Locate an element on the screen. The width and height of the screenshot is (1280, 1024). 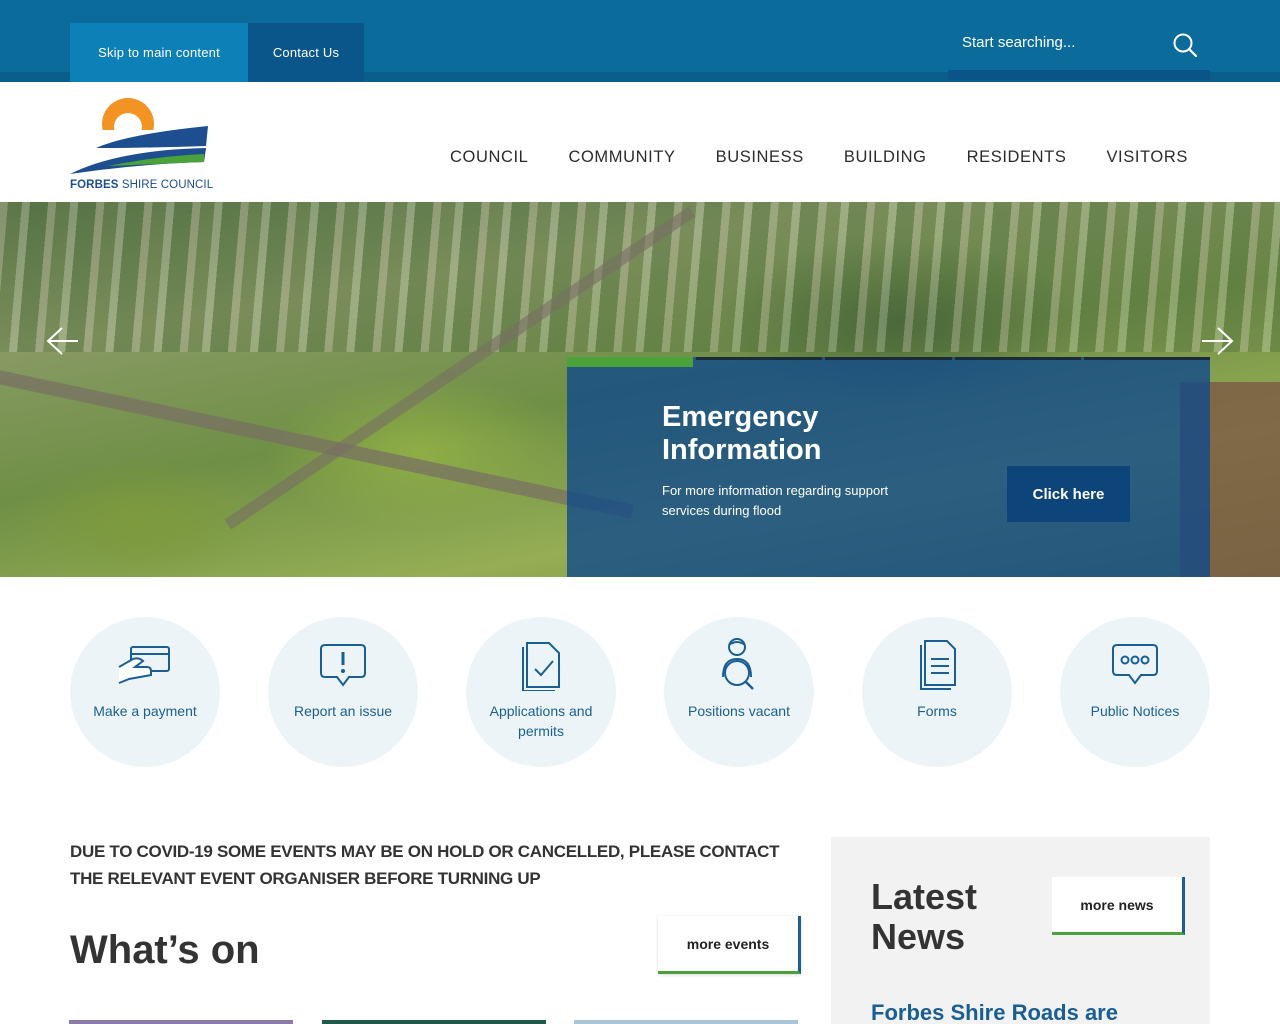
quick-link-forms: Forms is located at coordinates (937, 692).